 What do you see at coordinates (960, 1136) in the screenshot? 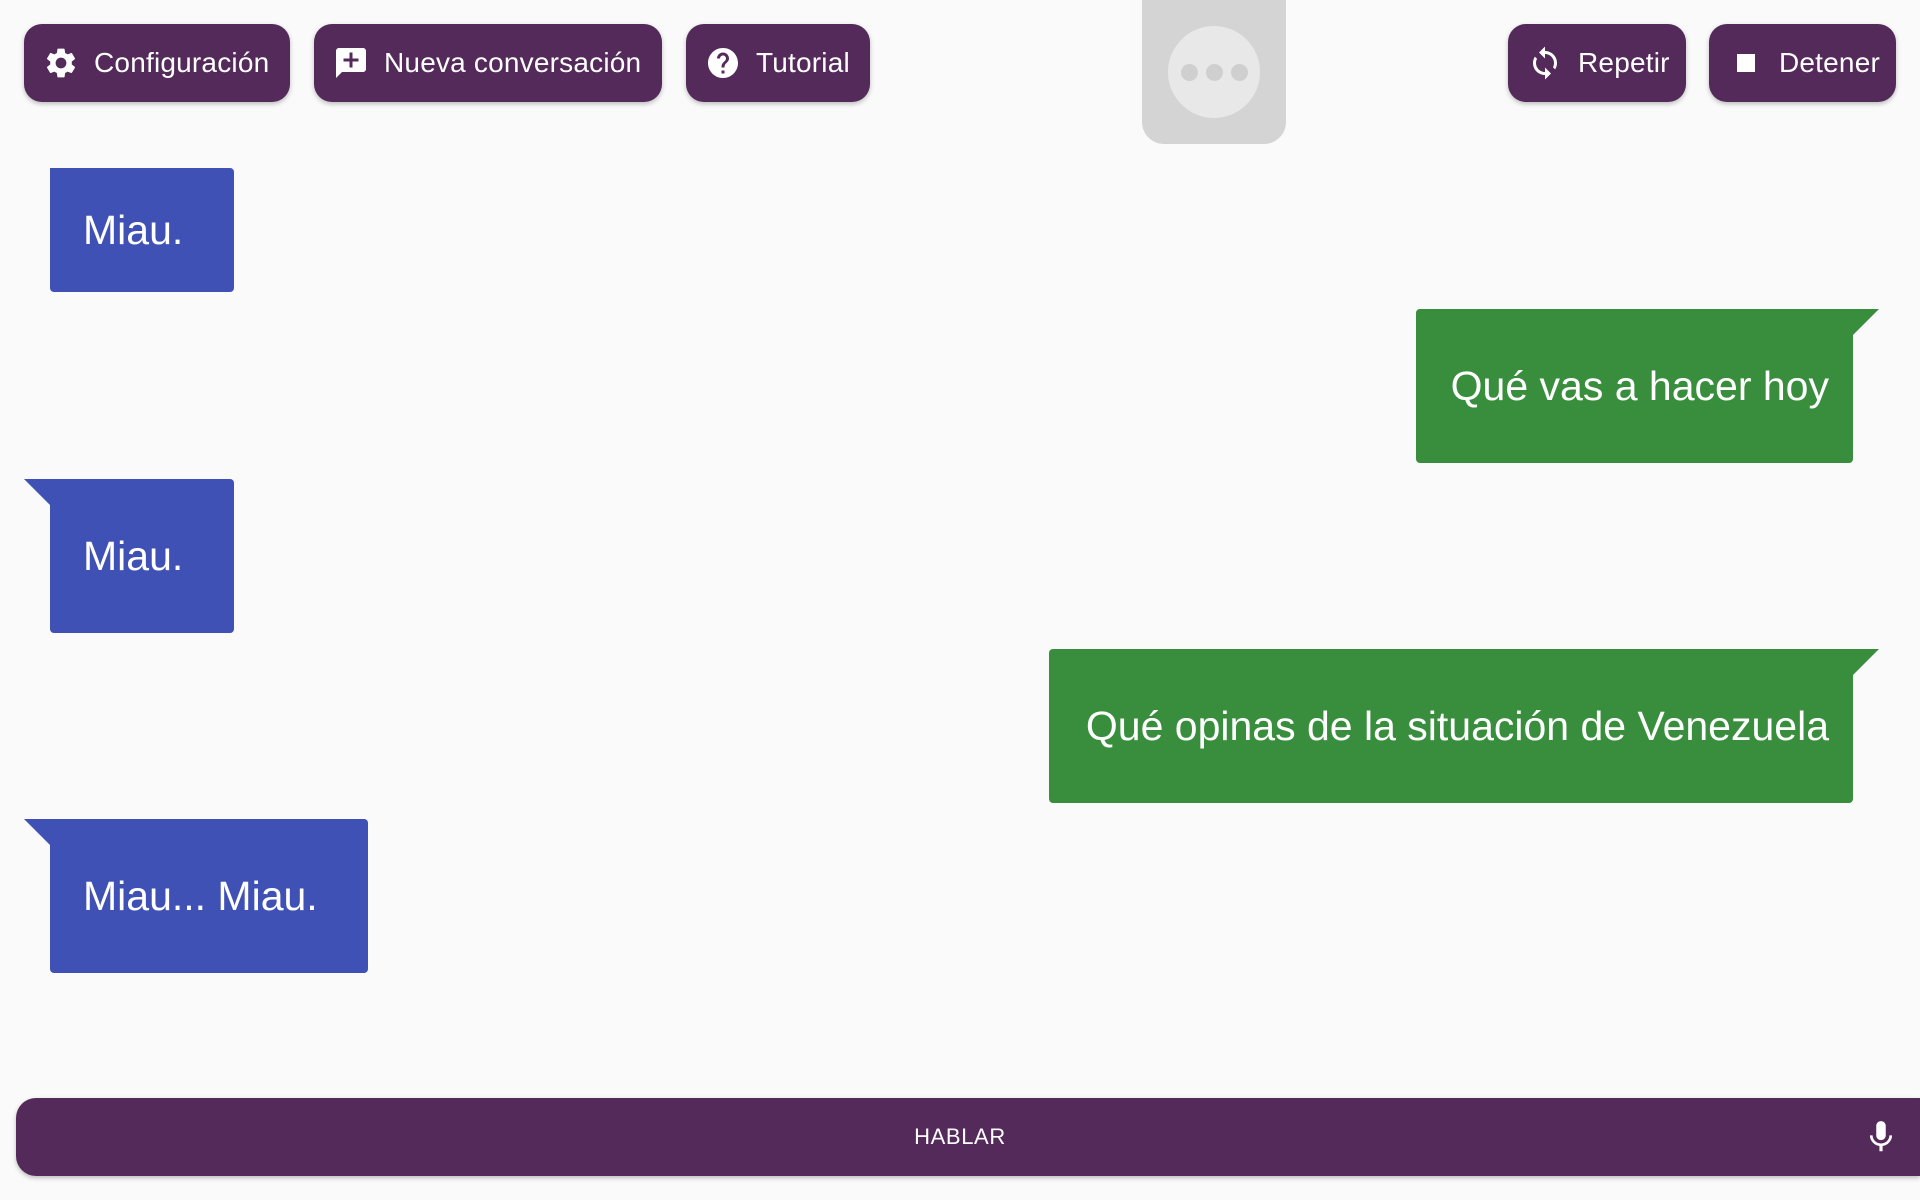
I see `talk-button-label: HABLAR` at bounding box center [960, 1136].